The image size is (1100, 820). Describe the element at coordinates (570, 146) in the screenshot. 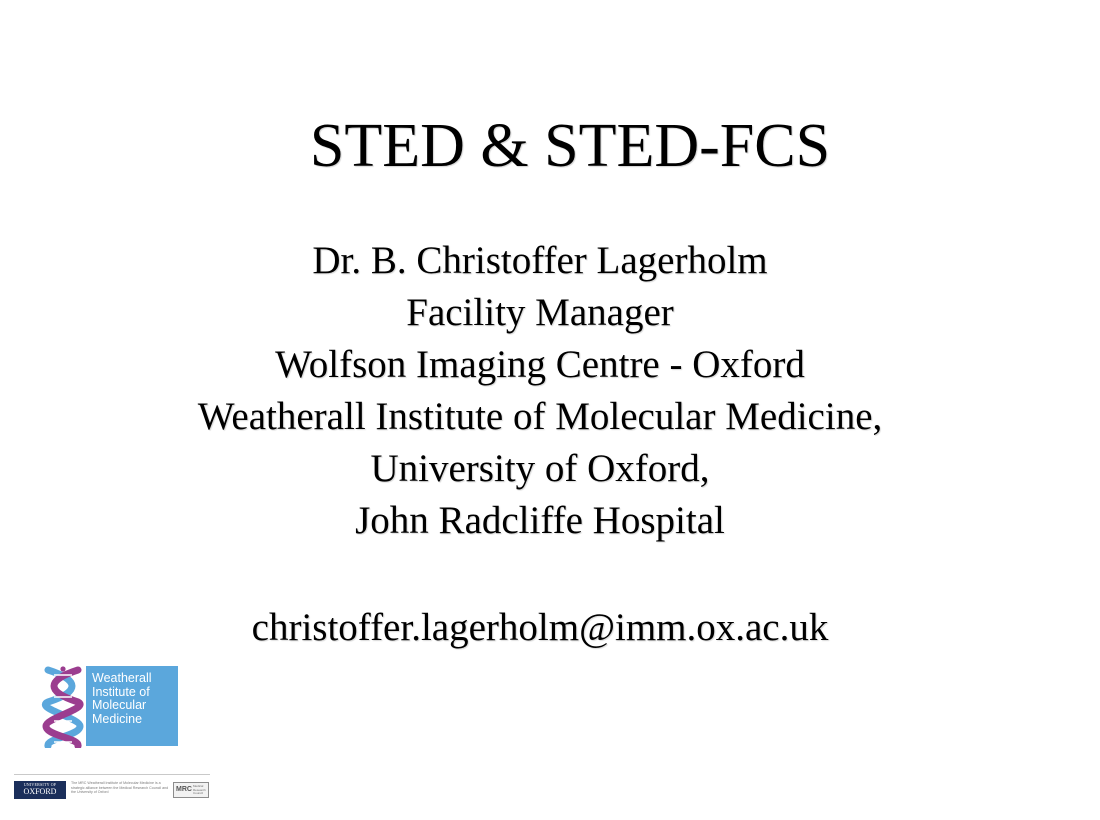

I see `slide-title: STED & STED-FCS` at that location.